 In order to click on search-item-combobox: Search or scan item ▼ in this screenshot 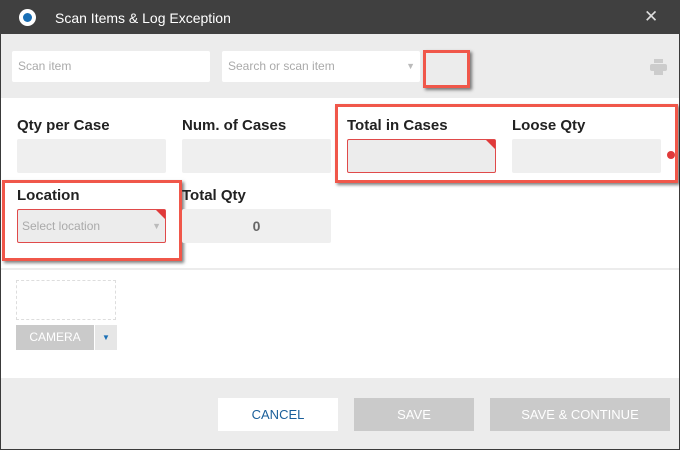, I will do `click(321, 66)`.